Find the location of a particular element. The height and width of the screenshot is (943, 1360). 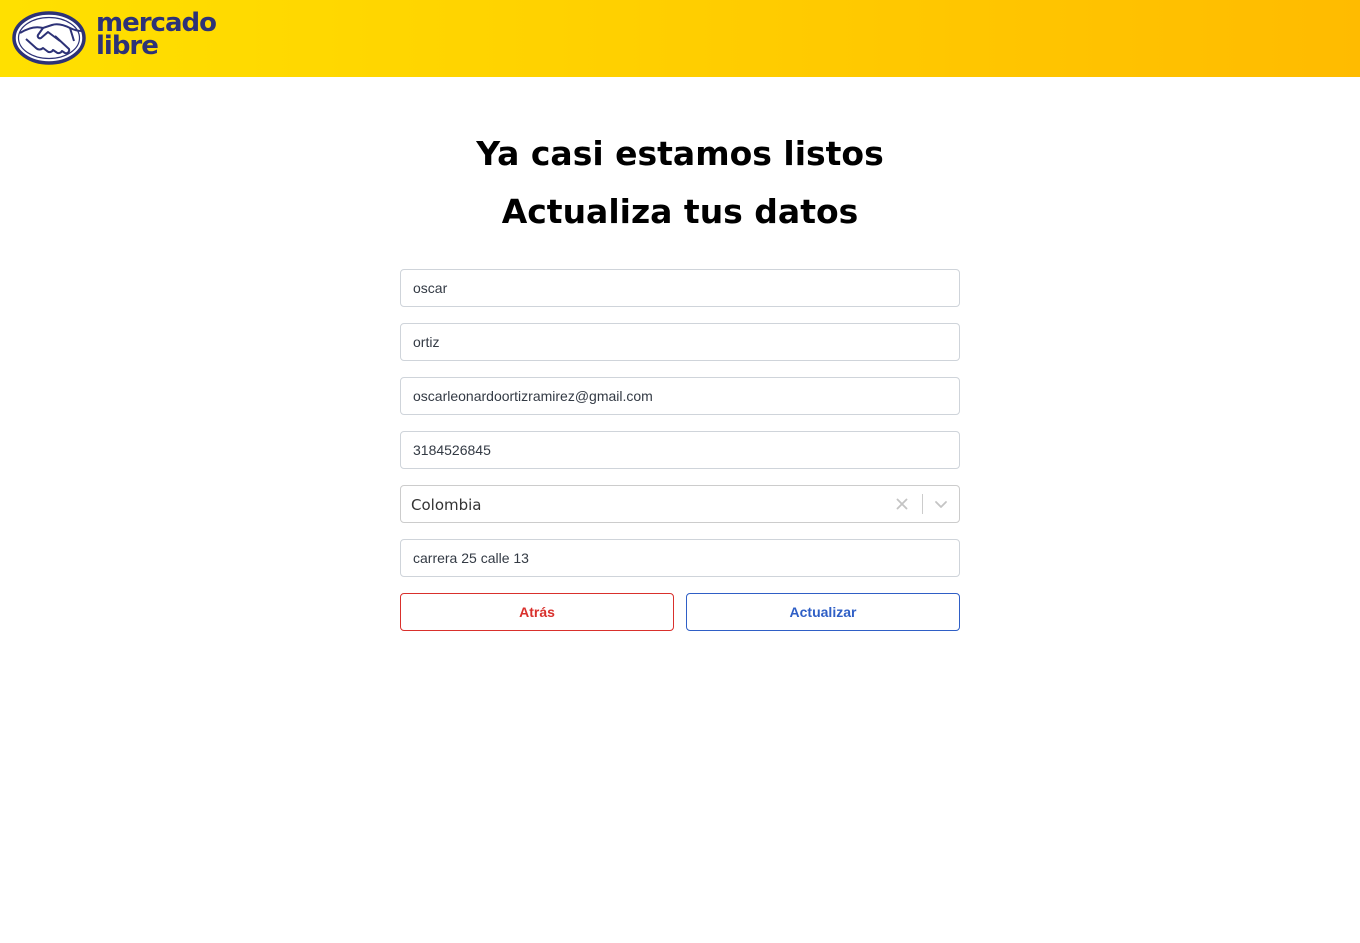

close-icon is located at coordinates (902, 504).